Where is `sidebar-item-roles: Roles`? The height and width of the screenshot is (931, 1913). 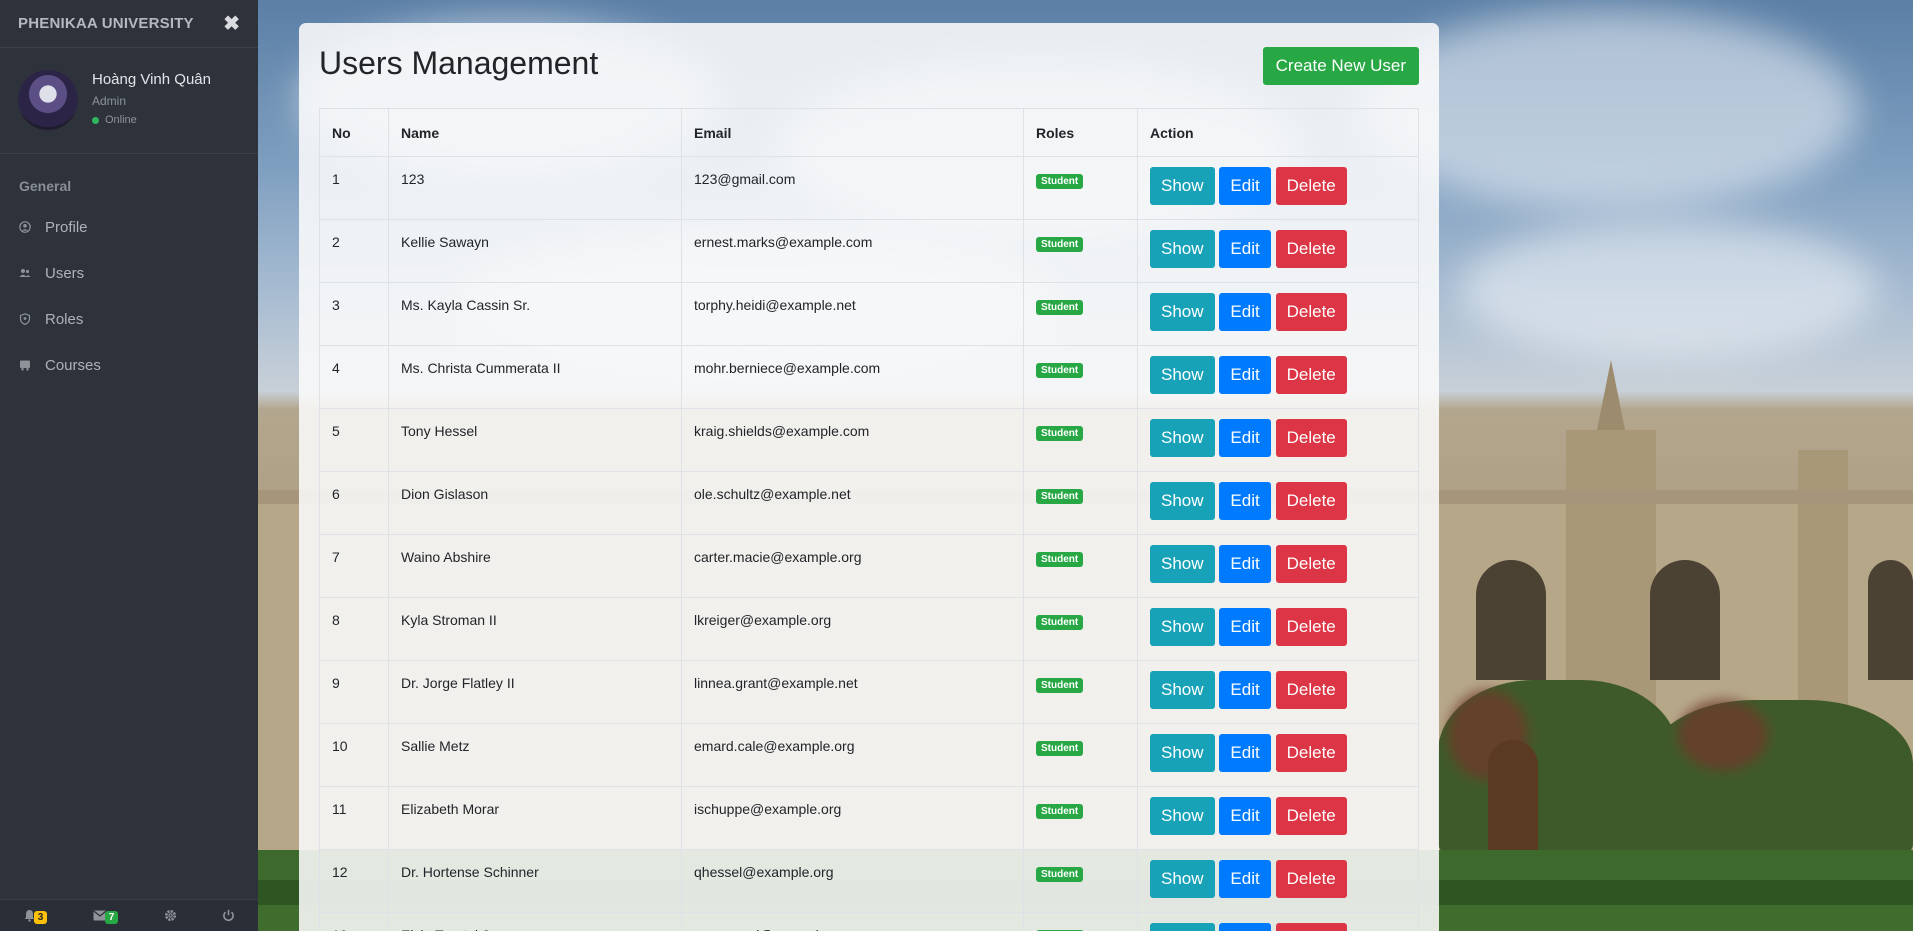 sidebar-item-roles: Roles is located at coordinates (129, 319).